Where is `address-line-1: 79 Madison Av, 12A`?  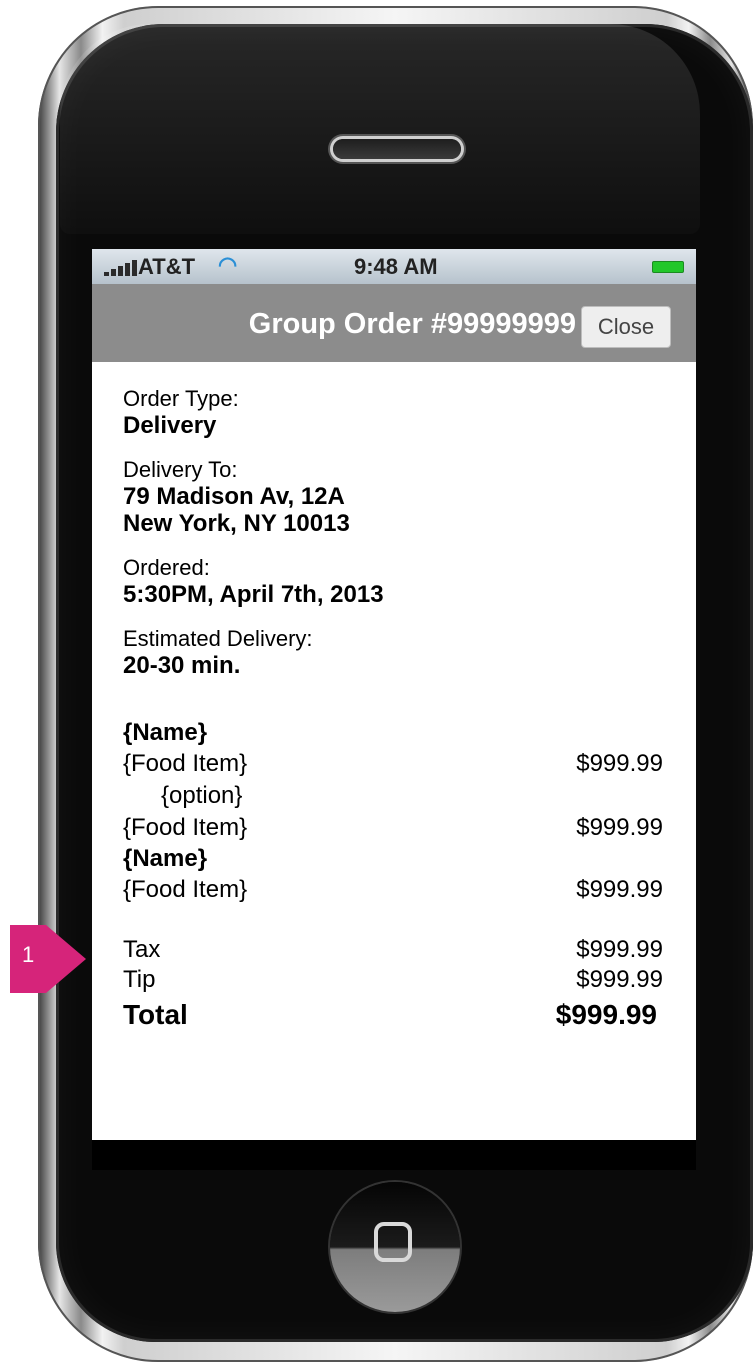
address-line-1: 79 Madison Av, 12A is located at coordinates (234, 496).